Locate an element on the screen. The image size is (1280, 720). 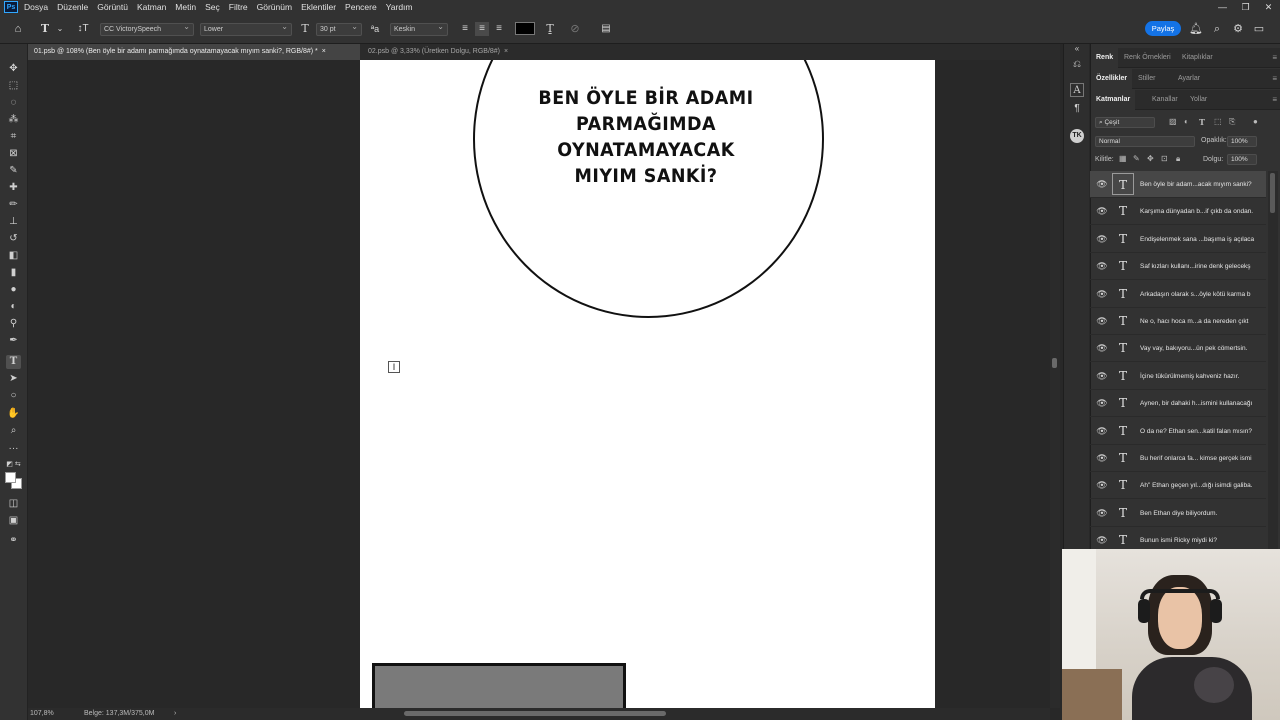
layer-name: Aynen, bir dahaki h...ismini kullanacağı is located at coordinates (1202, 403).